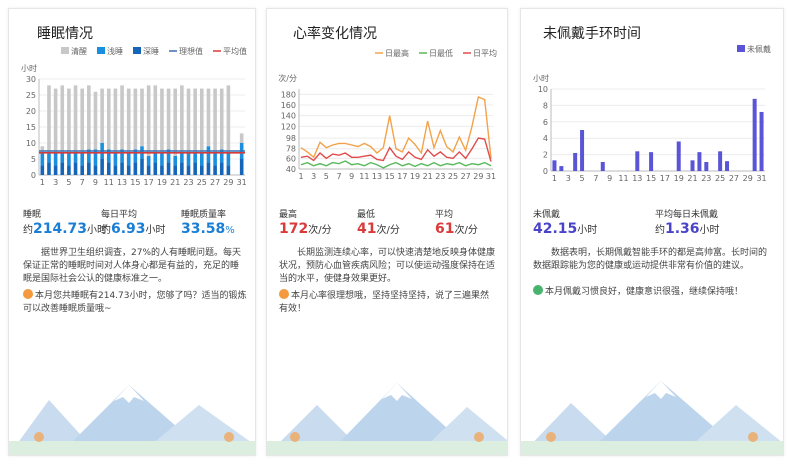 Image resolution: width=790 pixels, height=460 pixels. I want to click on y-tick-label: 10, so click(543, 89).